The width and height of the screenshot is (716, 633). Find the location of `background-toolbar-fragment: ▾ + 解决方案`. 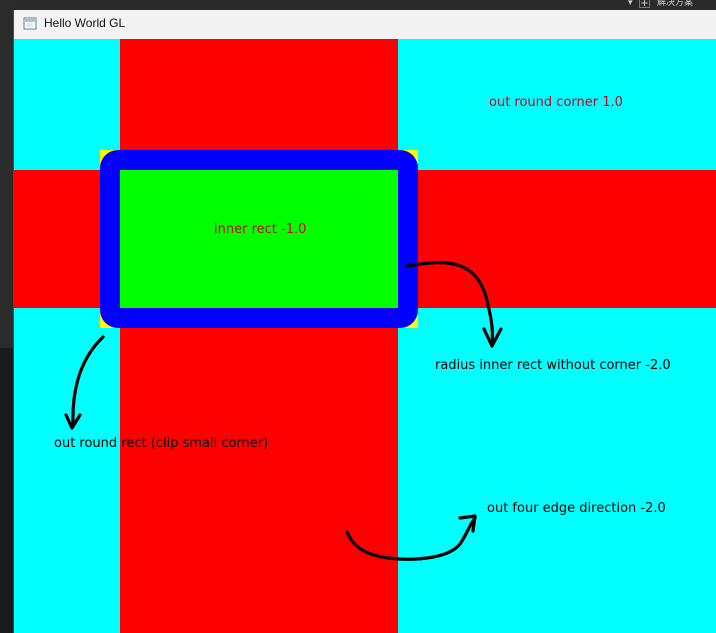

background-toolbar-fragment: ▾ + 解决方案 is located at coordinates (666, 5).